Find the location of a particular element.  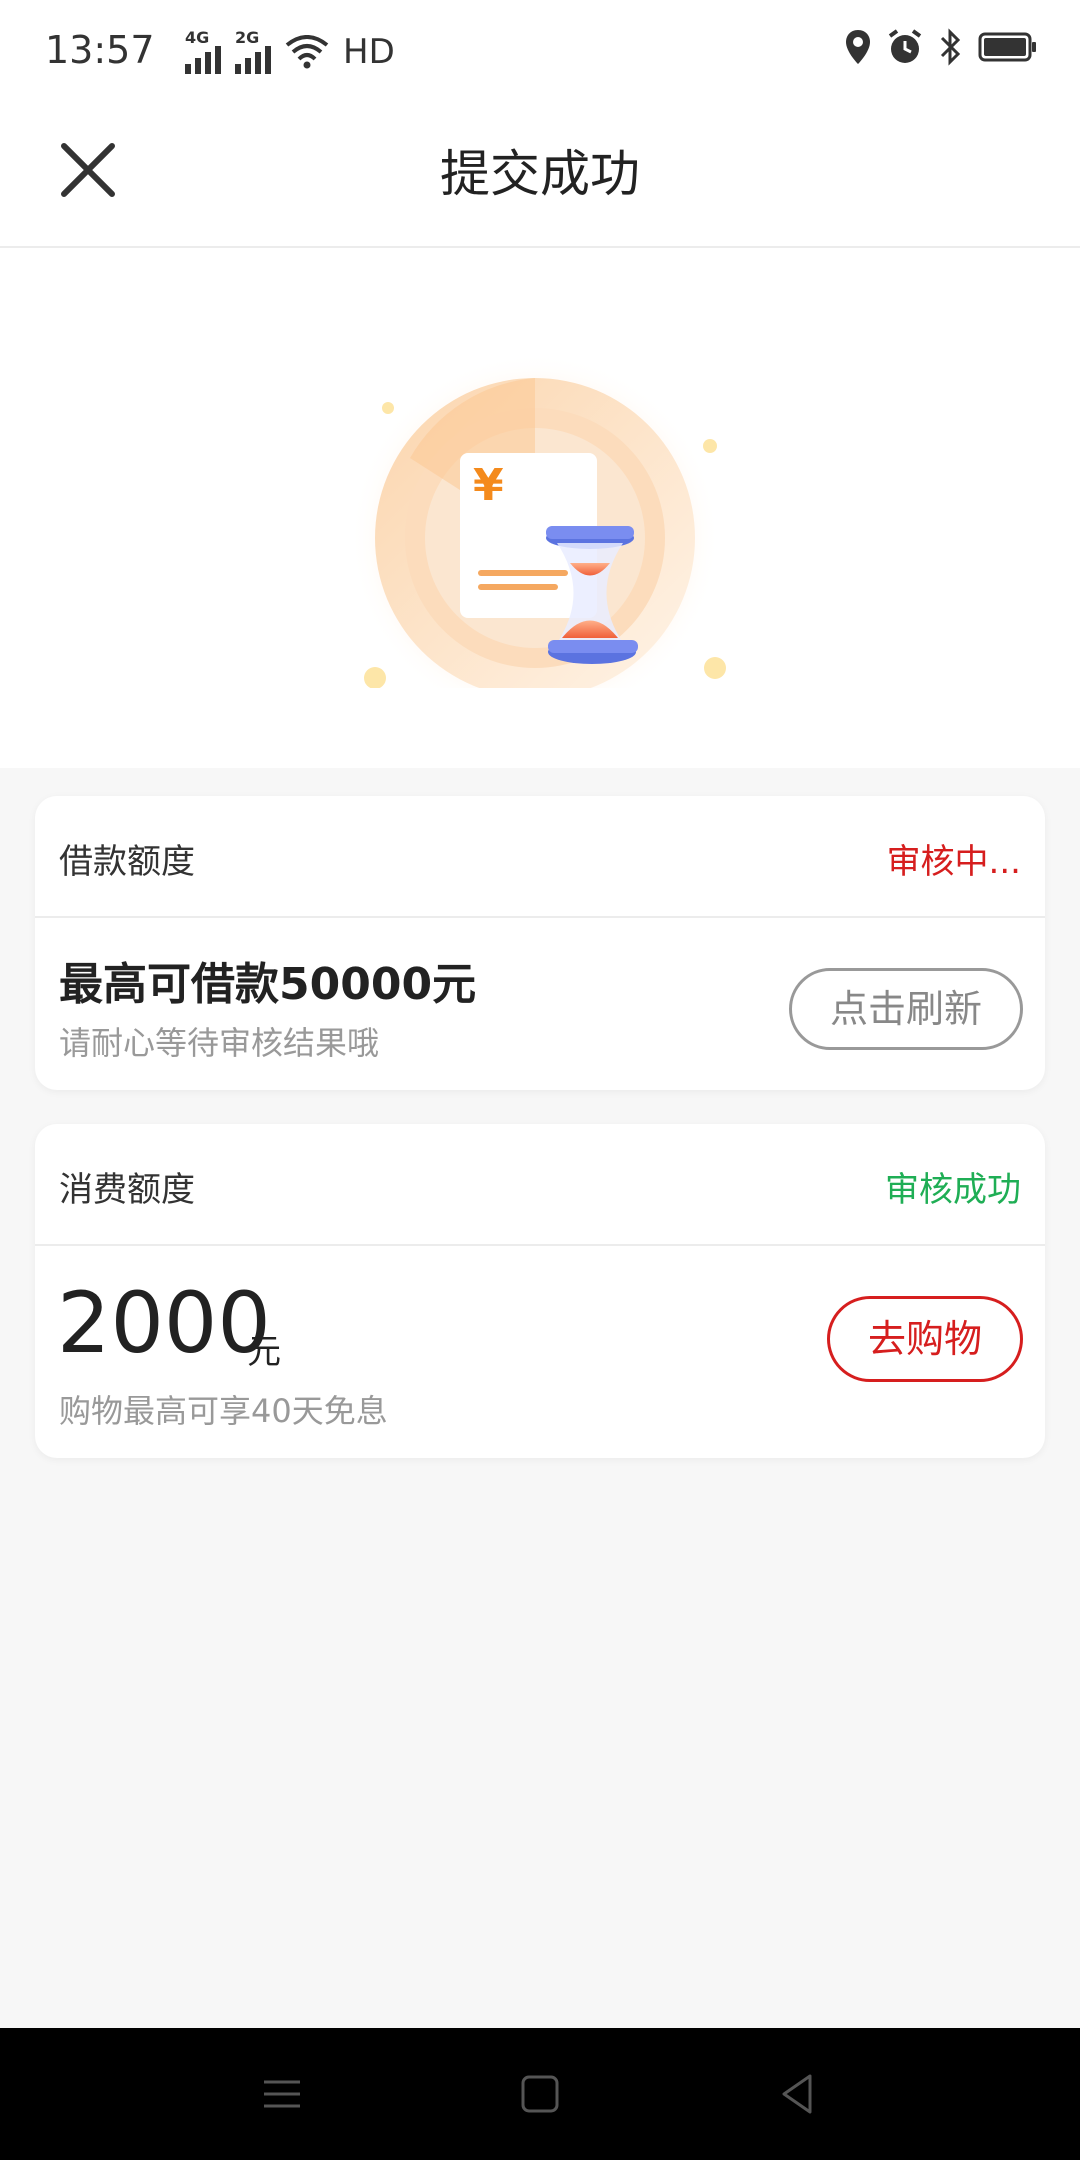

status-time: 13:57 is located at coordinates (100, 50).